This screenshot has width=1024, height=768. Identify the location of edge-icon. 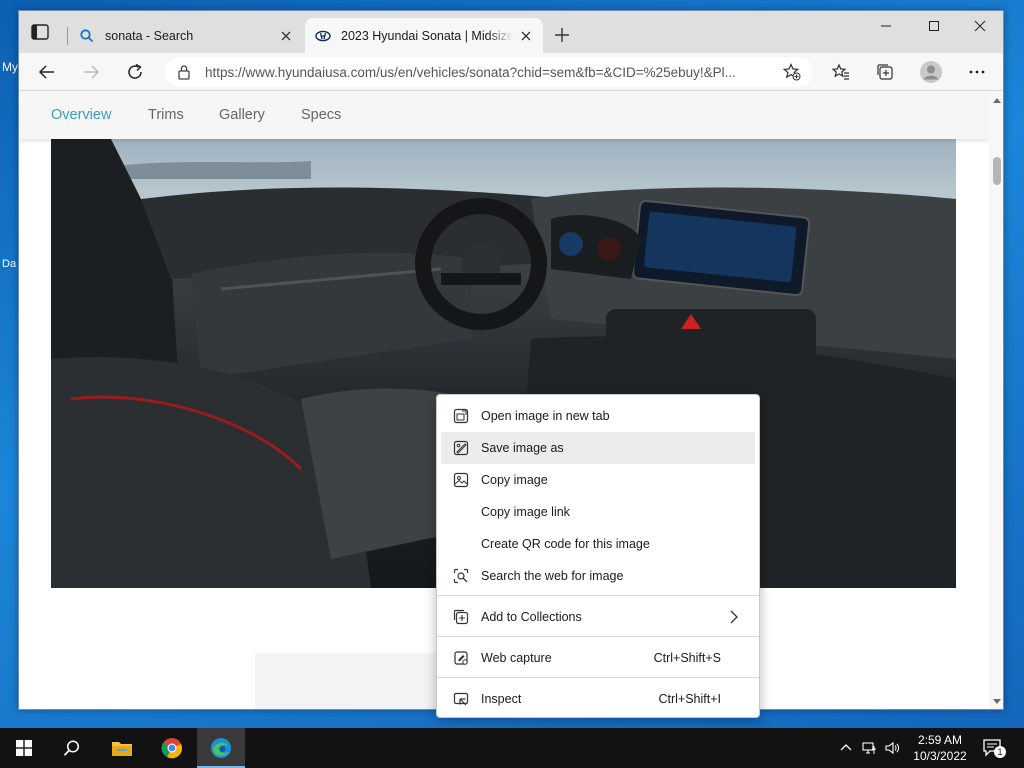
(221, 748).